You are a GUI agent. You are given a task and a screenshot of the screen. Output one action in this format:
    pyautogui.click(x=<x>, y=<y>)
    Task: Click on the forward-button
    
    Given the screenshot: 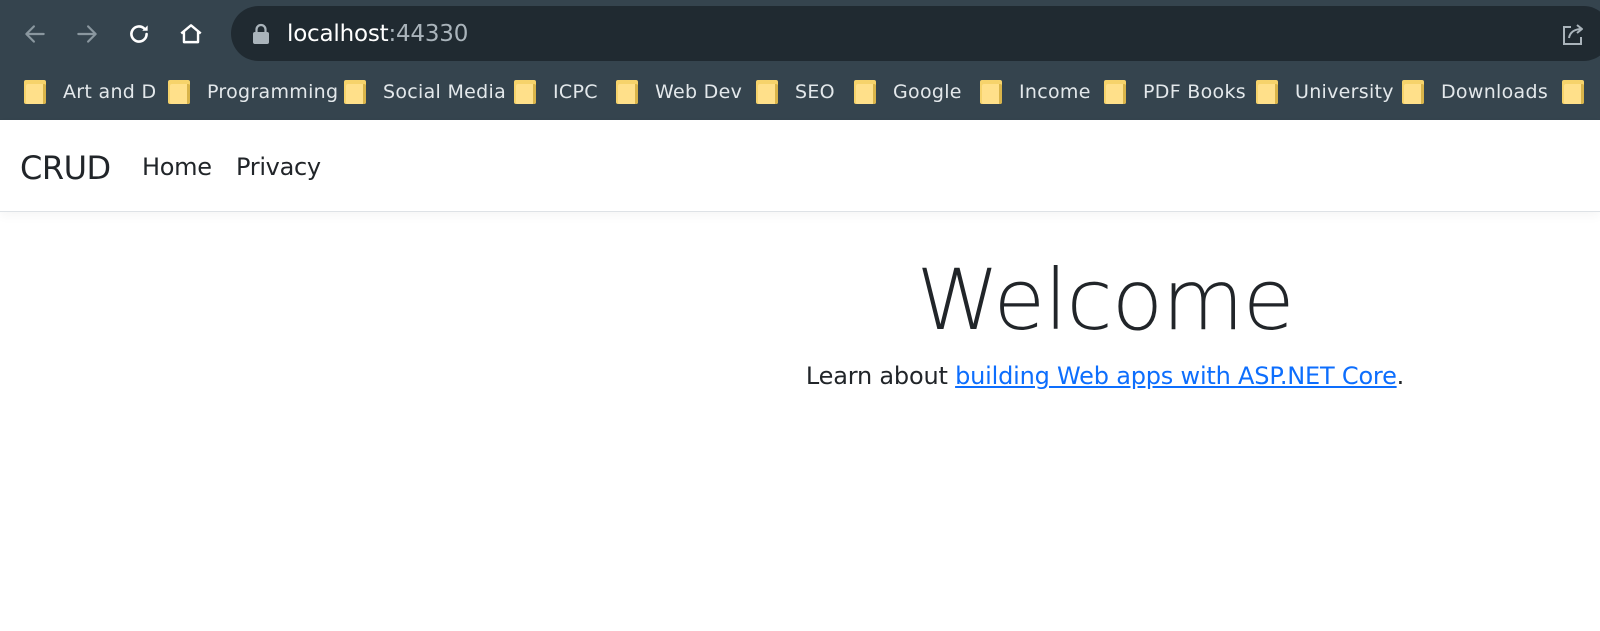 What is the action you would take?
    pyautogui.click(x=87, y=34)
    